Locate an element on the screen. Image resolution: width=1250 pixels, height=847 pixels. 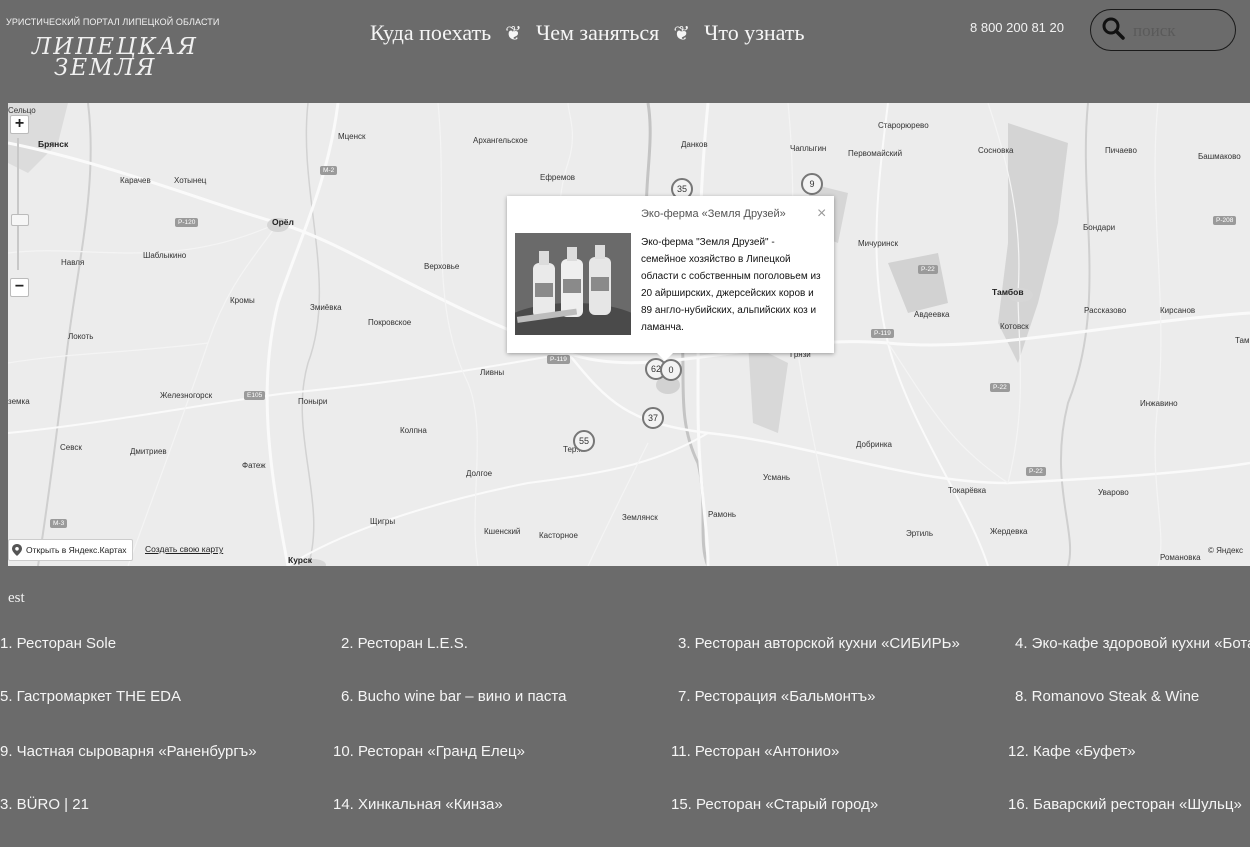
list-item: 12. Кафе «Буфет» is located at coordinates (1072, 751).